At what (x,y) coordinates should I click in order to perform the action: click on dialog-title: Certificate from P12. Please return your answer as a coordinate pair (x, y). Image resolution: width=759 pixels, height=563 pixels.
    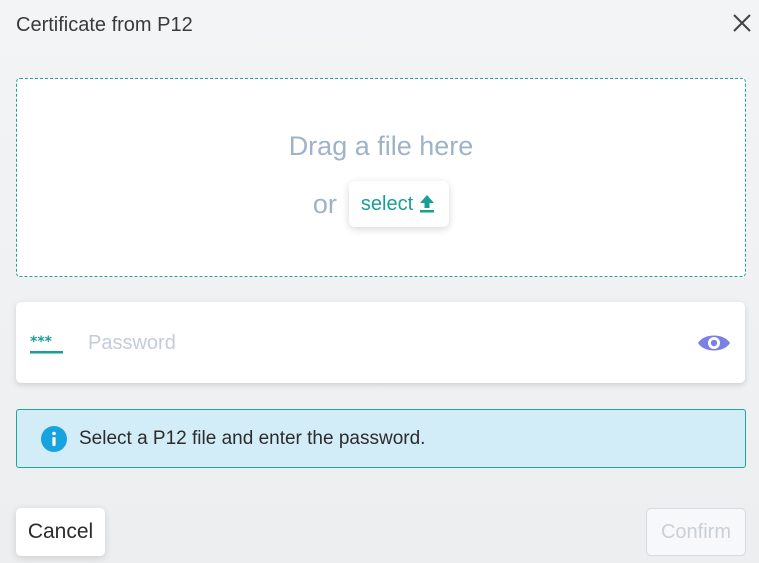
    Looking at the image, I should click on (104, 25).